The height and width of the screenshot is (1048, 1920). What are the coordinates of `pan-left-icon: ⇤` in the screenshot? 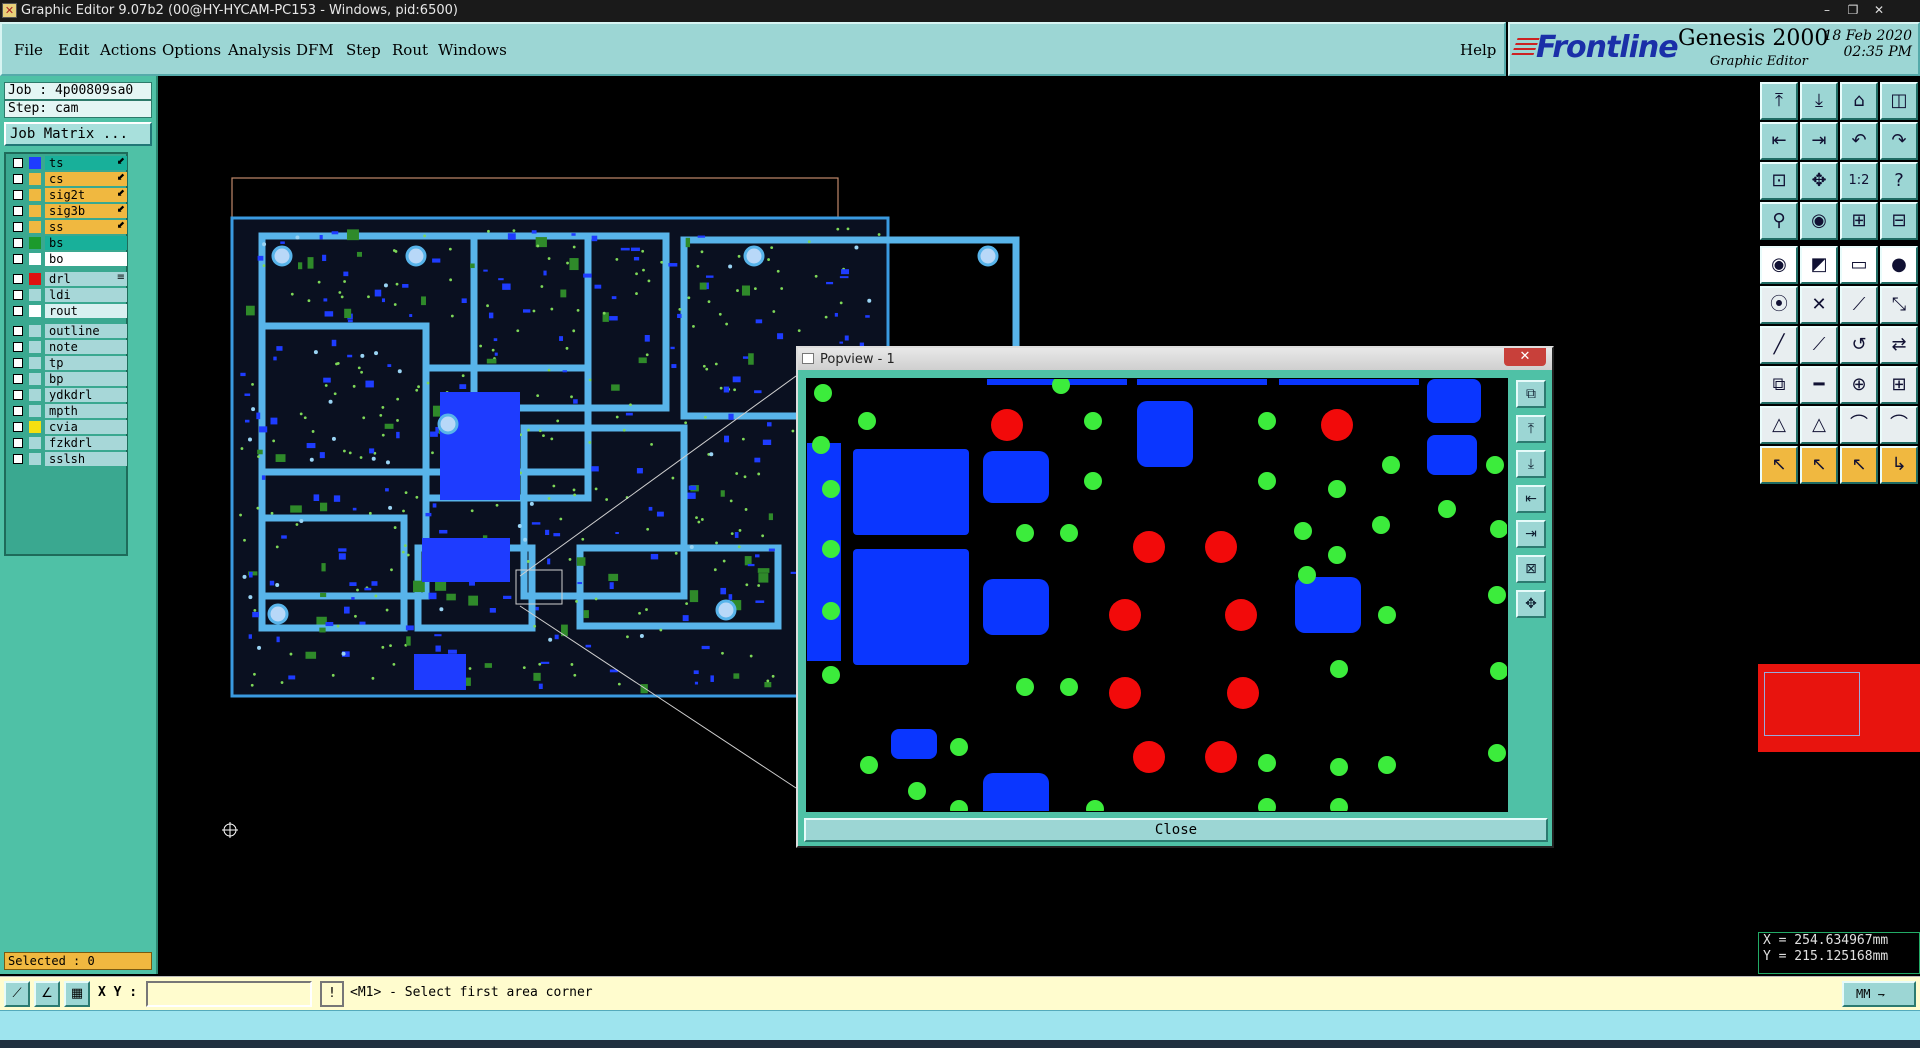 It's located at (1531, 499).